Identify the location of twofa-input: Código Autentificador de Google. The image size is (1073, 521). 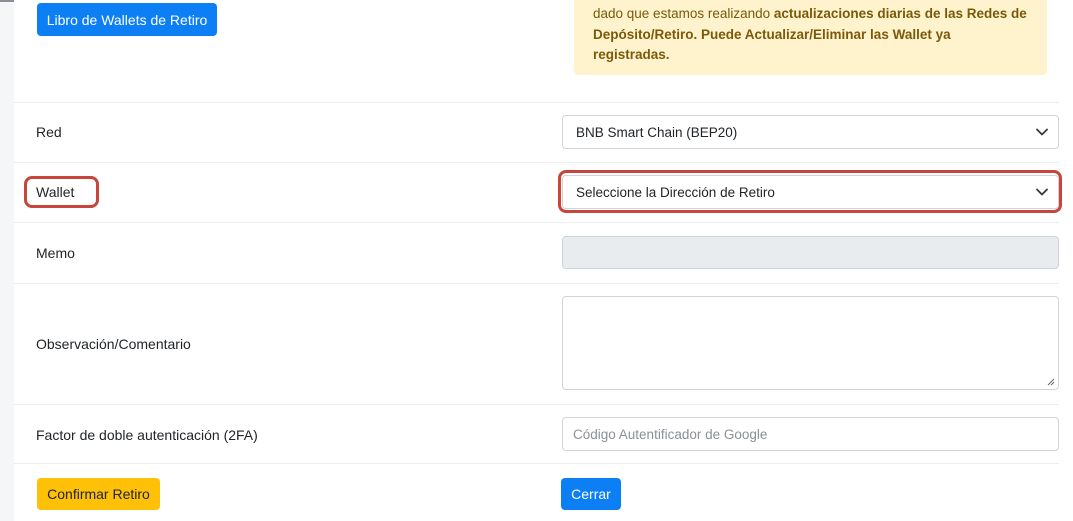
(810, 434).